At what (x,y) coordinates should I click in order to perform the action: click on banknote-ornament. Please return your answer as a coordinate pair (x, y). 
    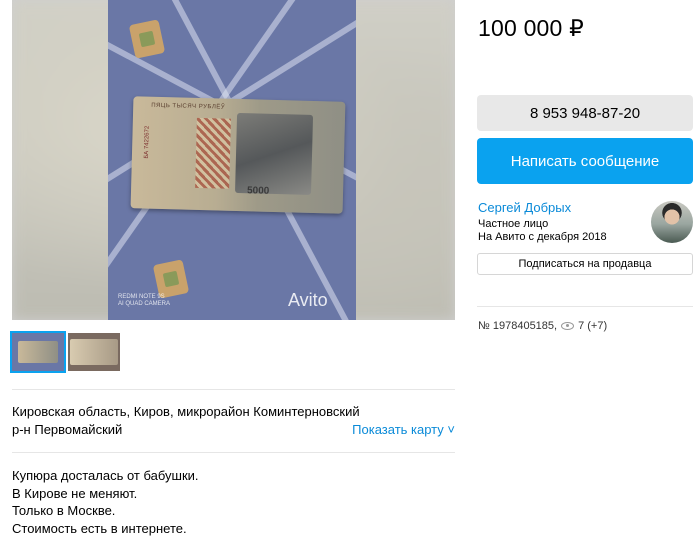
    Looking at the image, I should click on (213, 153).